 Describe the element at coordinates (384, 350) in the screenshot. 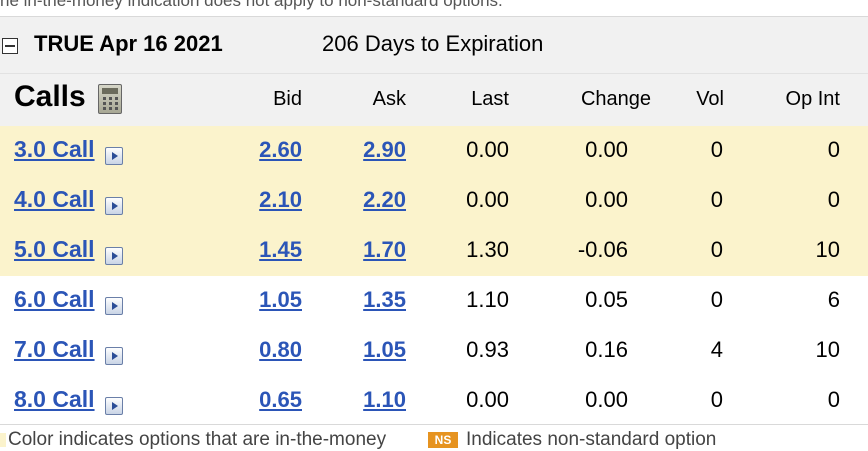

I see `ask-link: 1.05` at that location.